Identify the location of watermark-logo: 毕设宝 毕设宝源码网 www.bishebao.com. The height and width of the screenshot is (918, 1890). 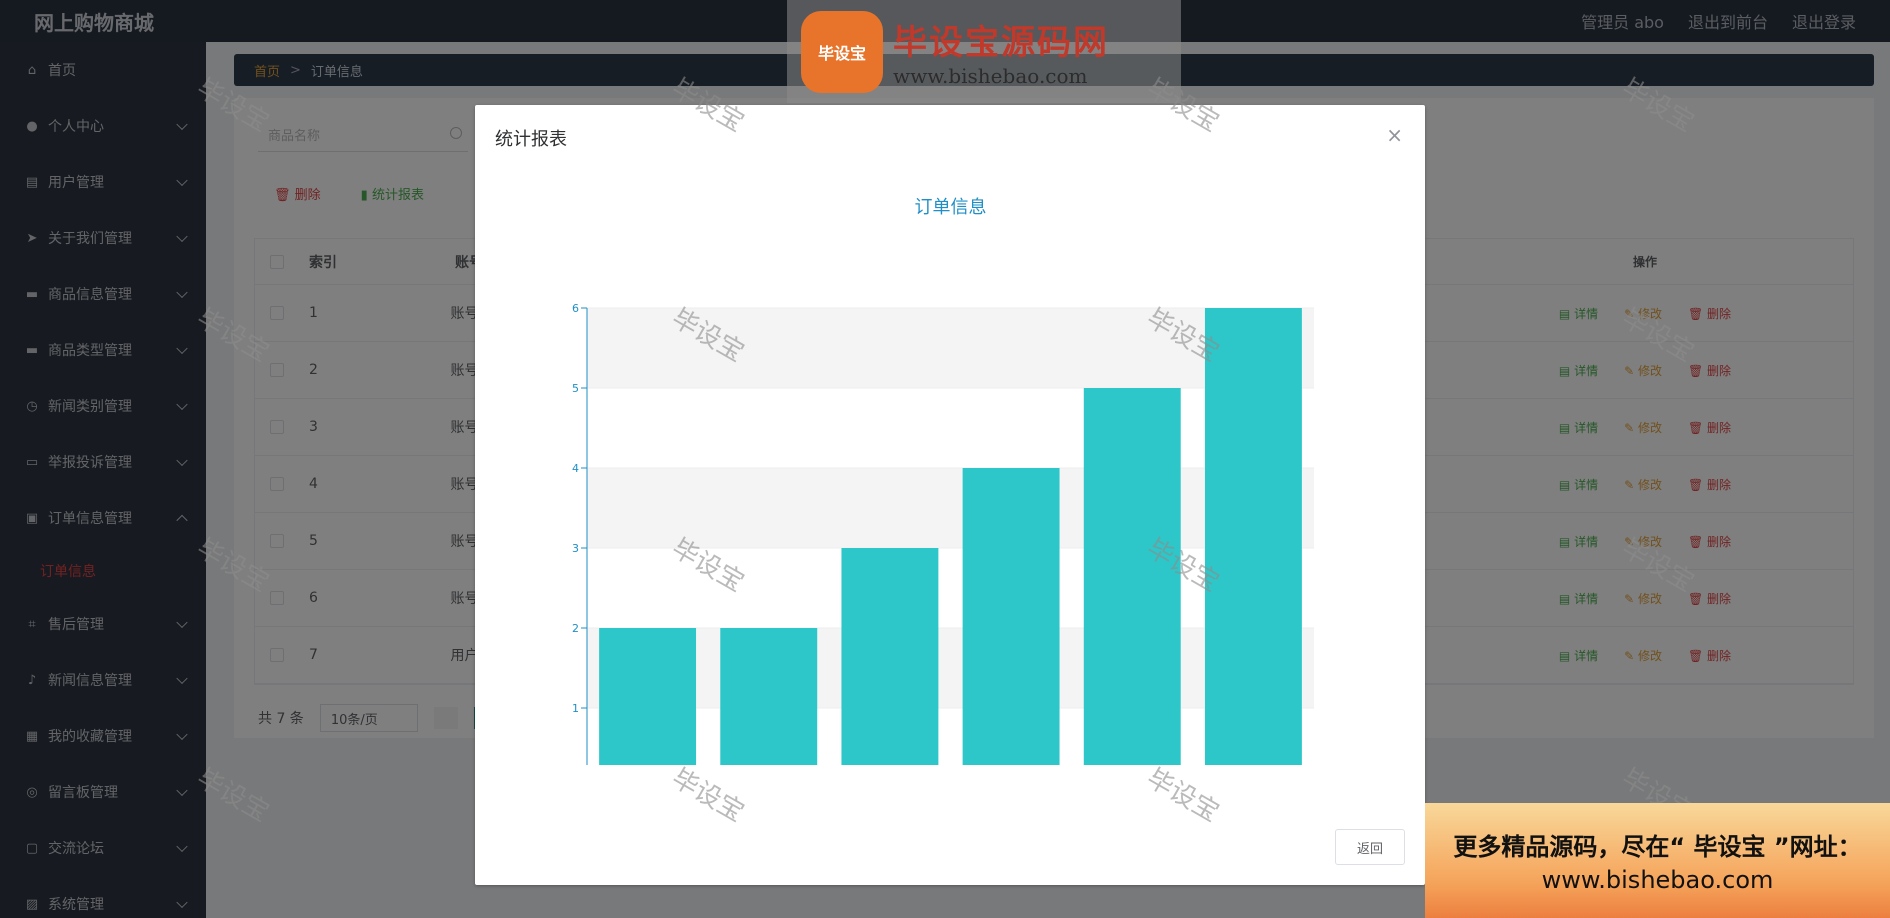
(984, 51).